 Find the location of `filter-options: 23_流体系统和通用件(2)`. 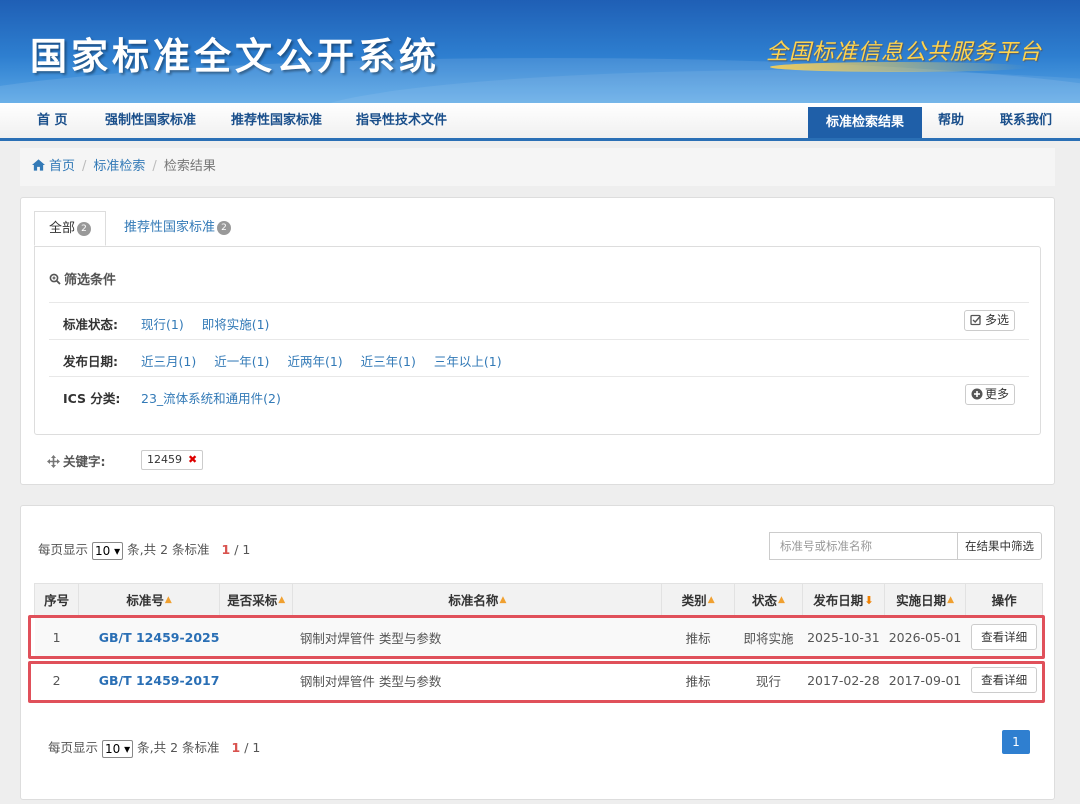

filter-options: 23_流体系统和通用件(2) is located at coordinates (220, 397).